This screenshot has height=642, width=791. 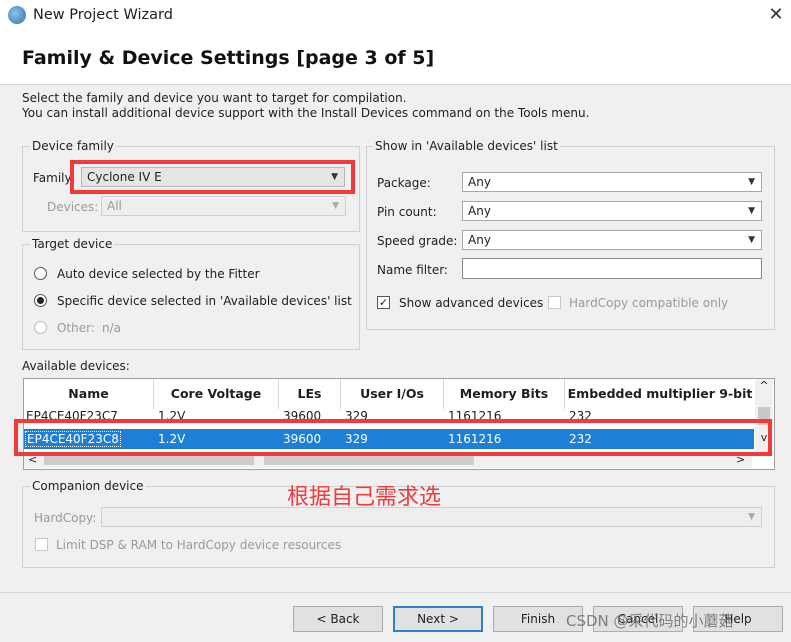 What do you see at coordinates (612, 268) in the screenshot?
I see `name-filter-input` at bounding box center [612, 268].